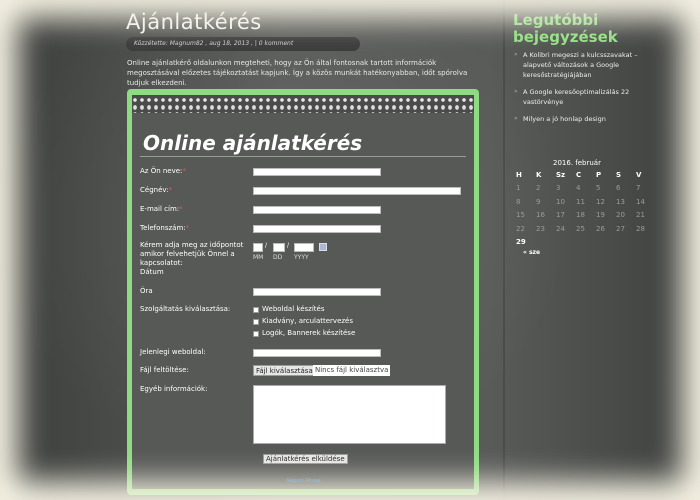  Describe the element at coordinates (258, 257) in the screenshot. I see `month-hint: MM` at that location.